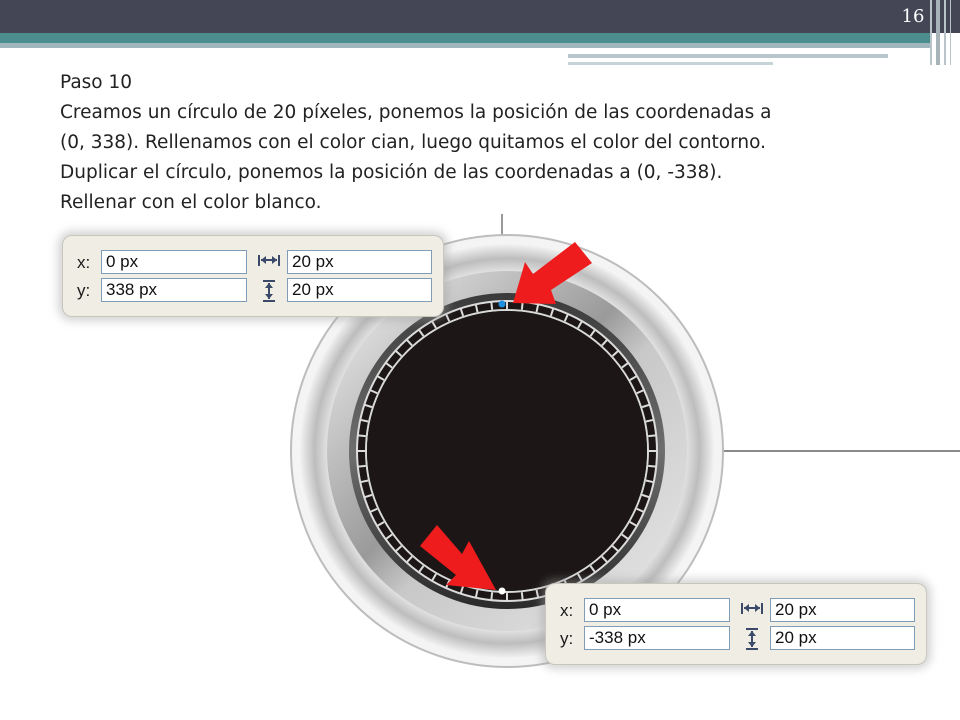  I want to click on cyan-dot, so click(502, 304).